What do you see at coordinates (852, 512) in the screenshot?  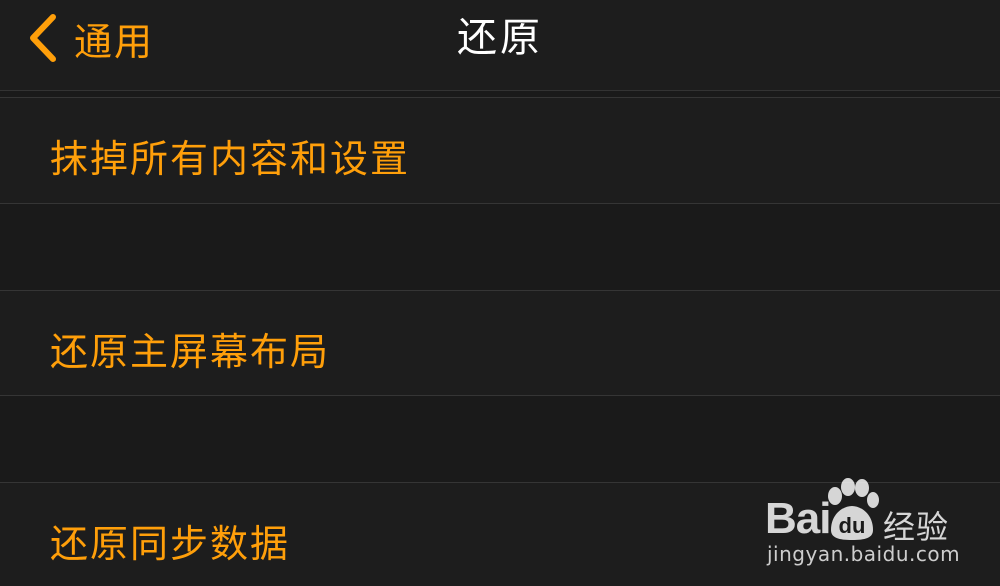 I see `paw-logo-icon: du` at bounding box center [852, 512].